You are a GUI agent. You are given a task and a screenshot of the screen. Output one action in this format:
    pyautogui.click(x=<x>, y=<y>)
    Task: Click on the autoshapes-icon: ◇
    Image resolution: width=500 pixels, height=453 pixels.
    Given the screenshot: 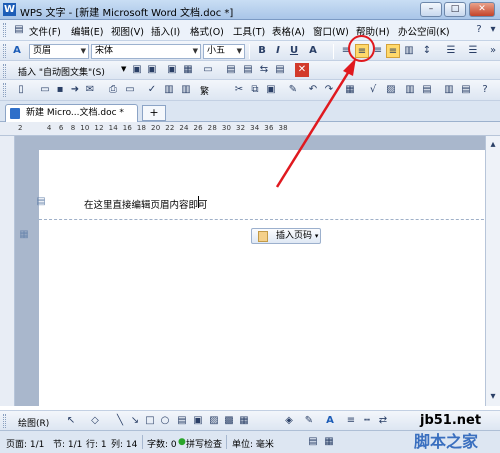 What is the action you would take?
    pyautogui.click(x=95, y=421)
    